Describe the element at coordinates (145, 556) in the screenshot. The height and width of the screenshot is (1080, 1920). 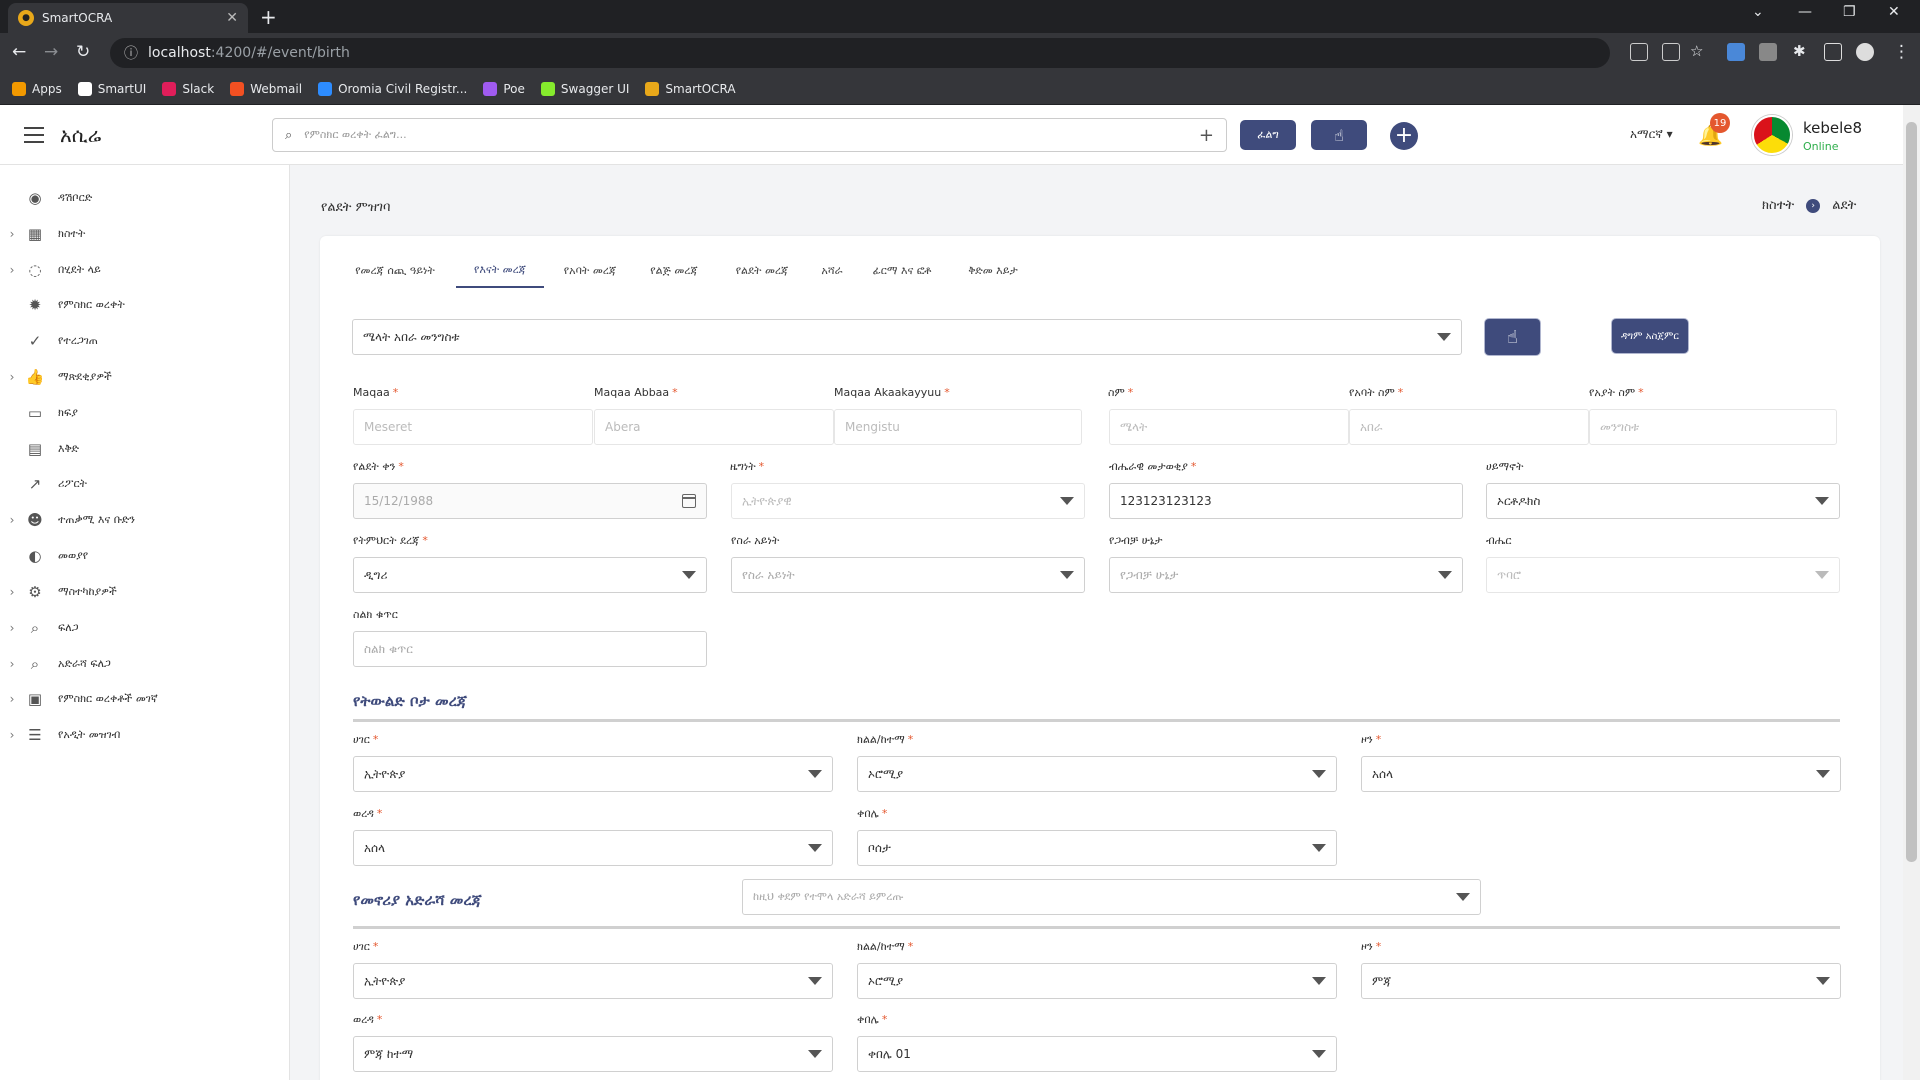
I see `sidebar-item: ◐ መወያየ` at that location.